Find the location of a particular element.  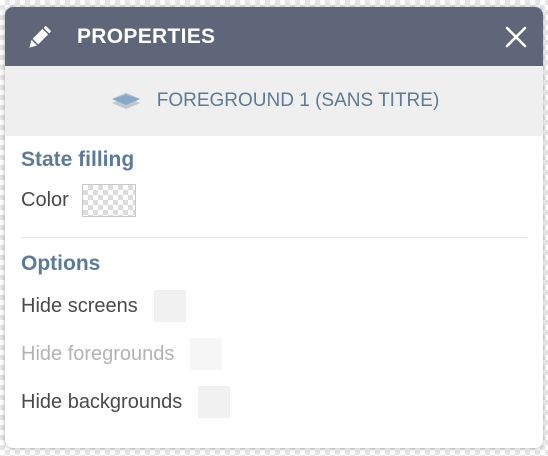

close-button is located at coordinates (516, 37).